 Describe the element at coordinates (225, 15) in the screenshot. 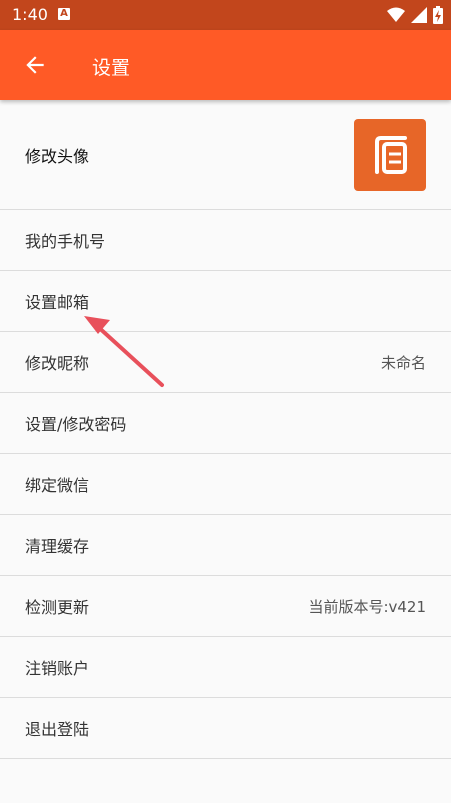

I see `status-bar: 1:40 A` at that location.